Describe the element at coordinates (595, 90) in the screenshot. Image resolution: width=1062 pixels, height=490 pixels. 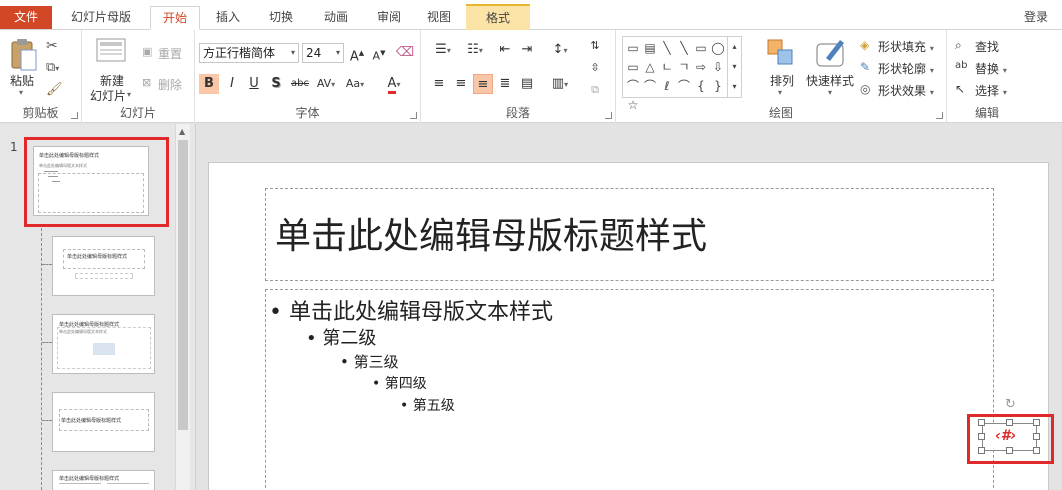
I see `smartart-icon: ⧉` at that location.